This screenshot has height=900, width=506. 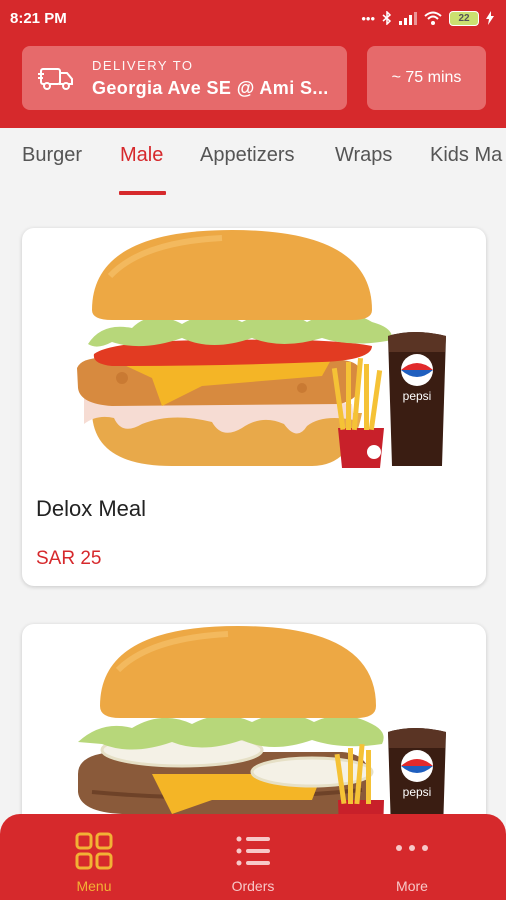 I want to click on delivery-label: DELIVERY TO, so click(x=143, y=65).